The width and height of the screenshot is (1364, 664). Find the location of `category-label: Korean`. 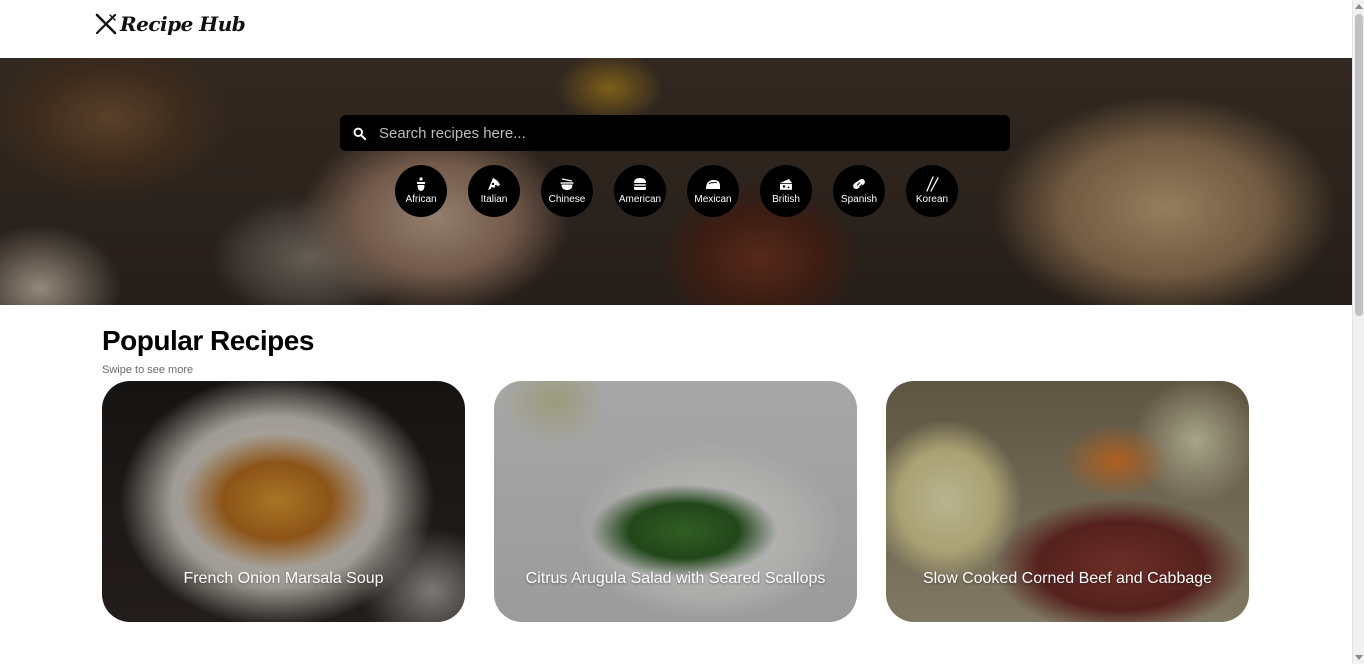

category-label: Korean is located at coordinates (932, 199).